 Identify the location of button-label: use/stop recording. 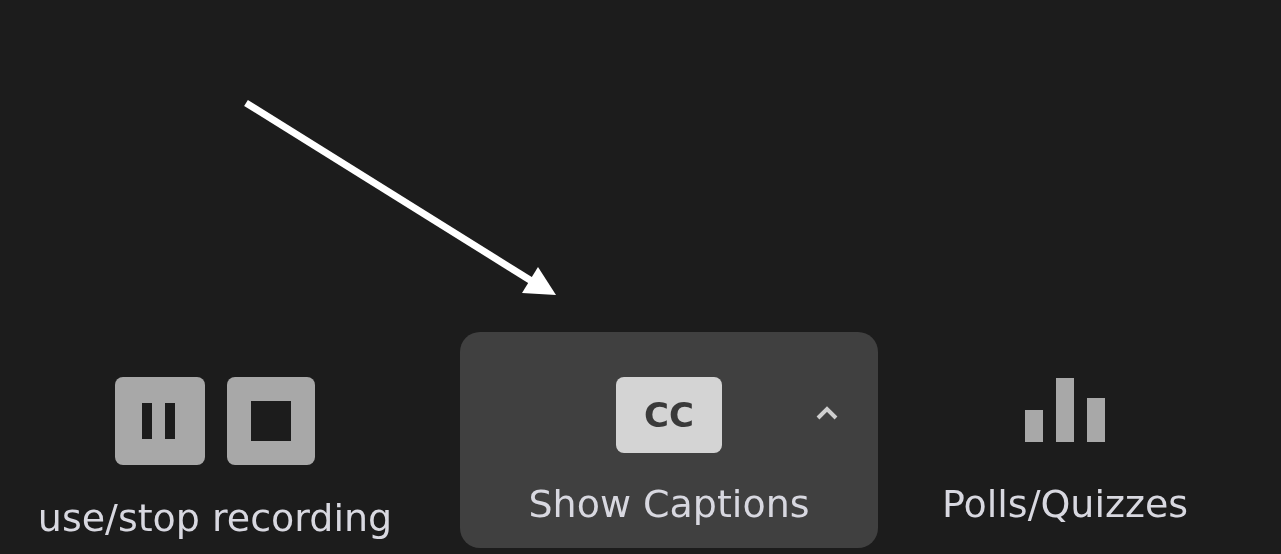
(215, 518).